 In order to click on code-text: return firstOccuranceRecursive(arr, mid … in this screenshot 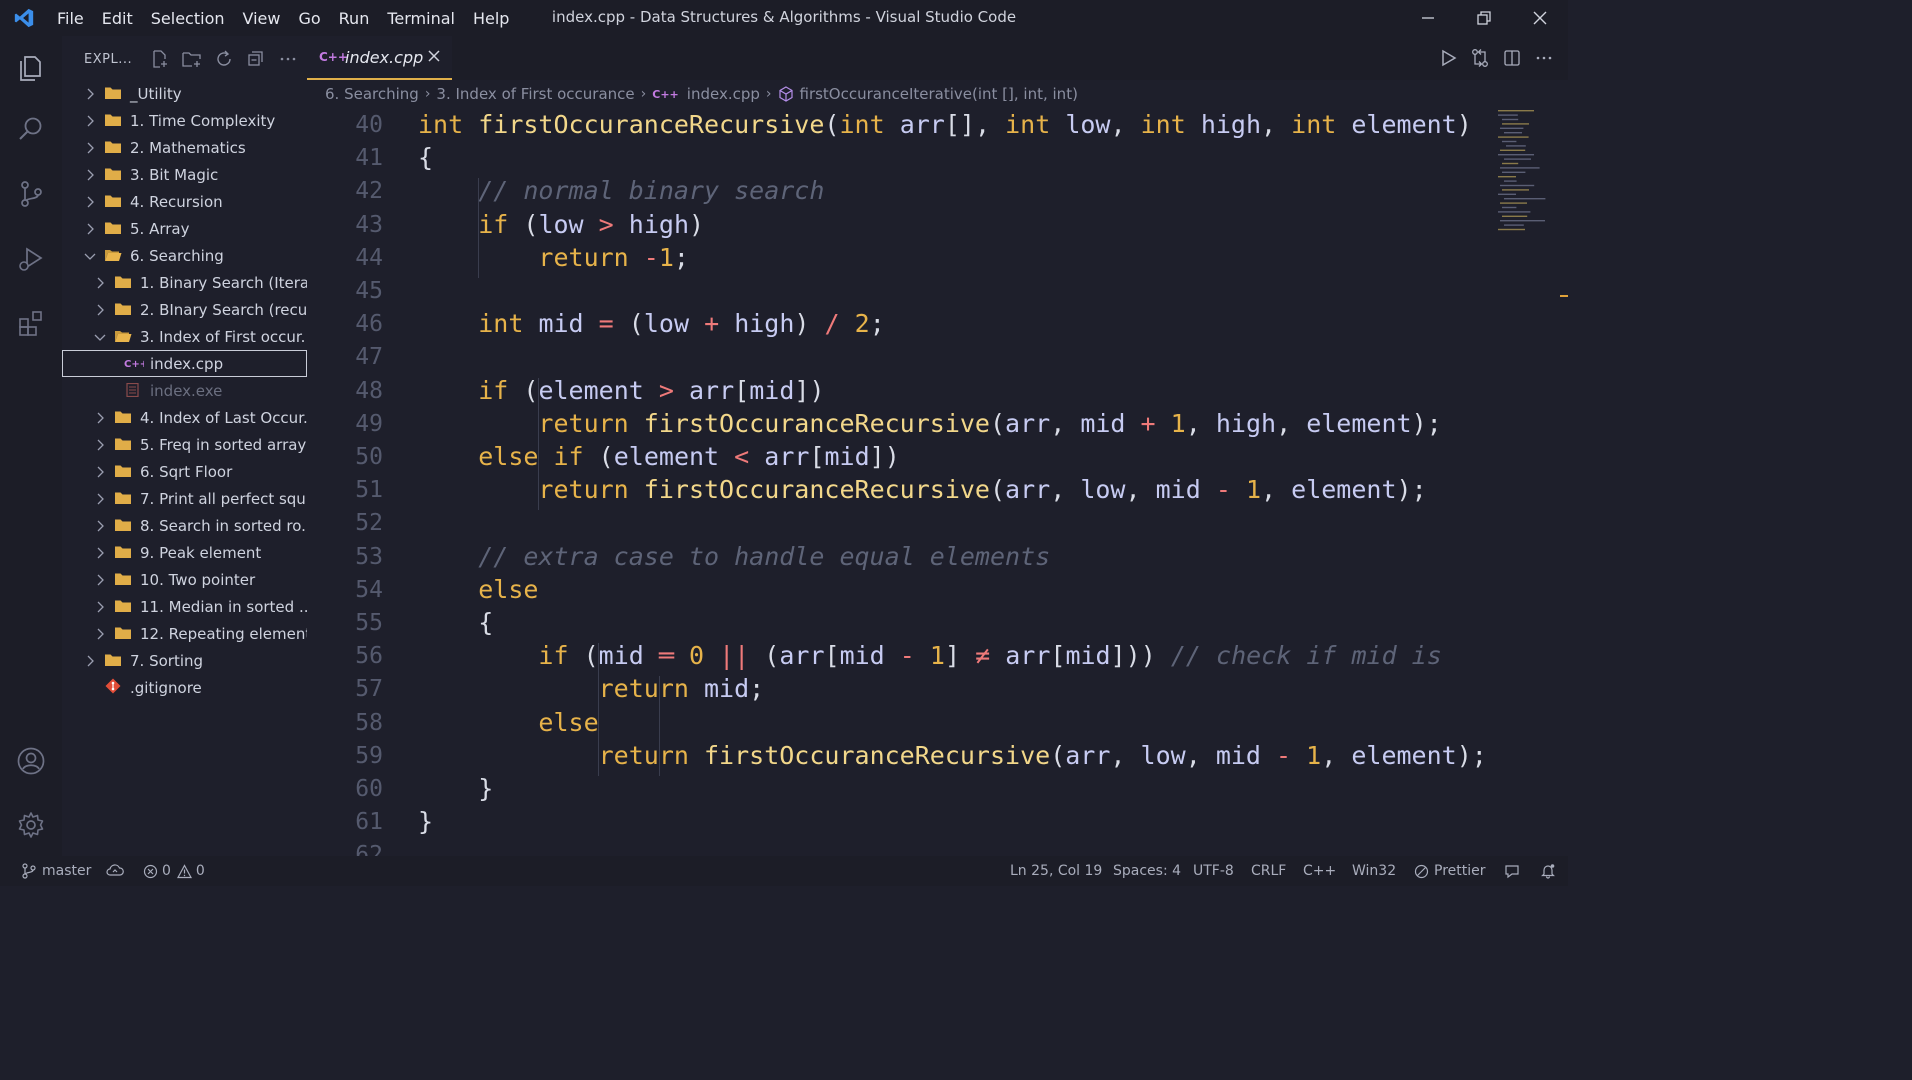, I will do `click(990, 423)`.